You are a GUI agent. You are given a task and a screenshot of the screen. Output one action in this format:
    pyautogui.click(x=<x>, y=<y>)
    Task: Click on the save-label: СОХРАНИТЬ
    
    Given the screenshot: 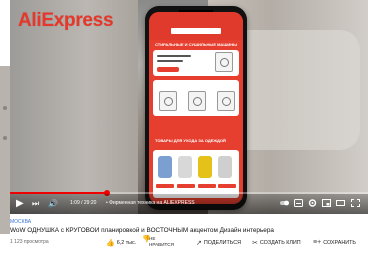 What is the action you would take?
    pyautogui.click(x=339, y=242)
    